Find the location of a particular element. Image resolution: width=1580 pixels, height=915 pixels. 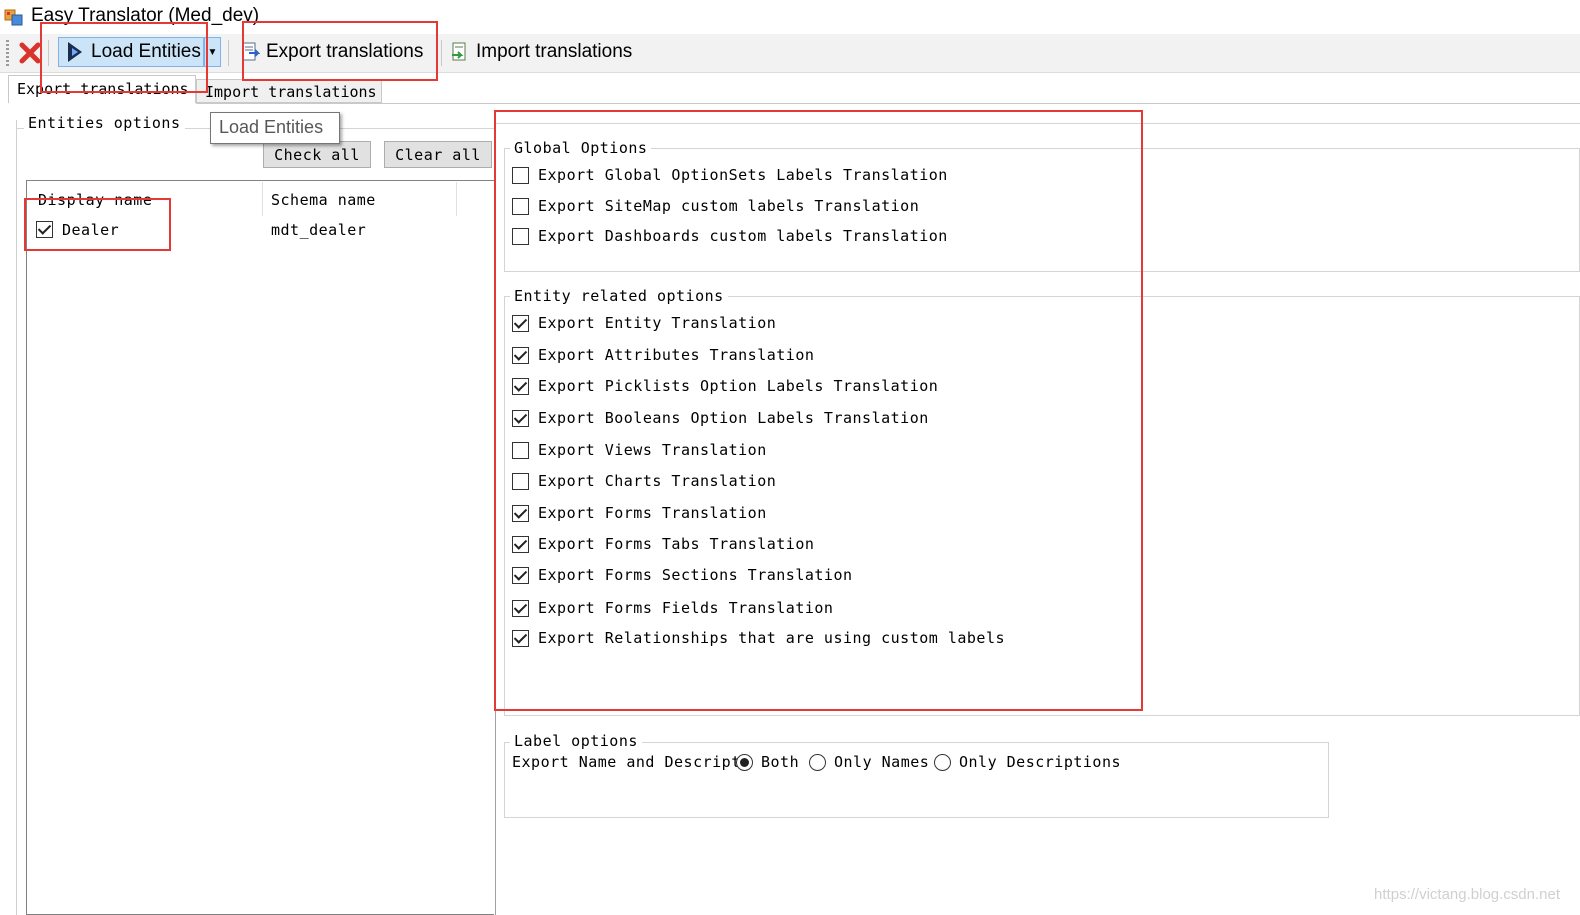

entities-options-legend: Entities options is located at coordinates (104, 123).